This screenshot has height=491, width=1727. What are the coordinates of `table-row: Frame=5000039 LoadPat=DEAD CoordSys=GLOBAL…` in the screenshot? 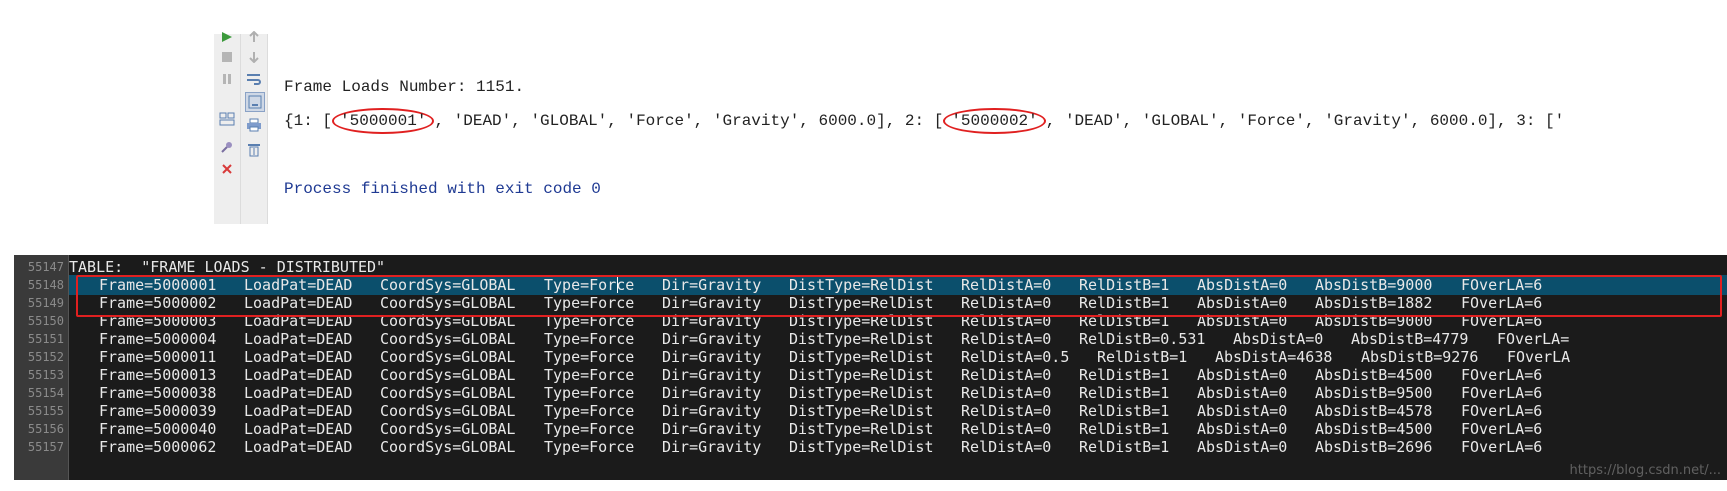 It's located at (898, 411).